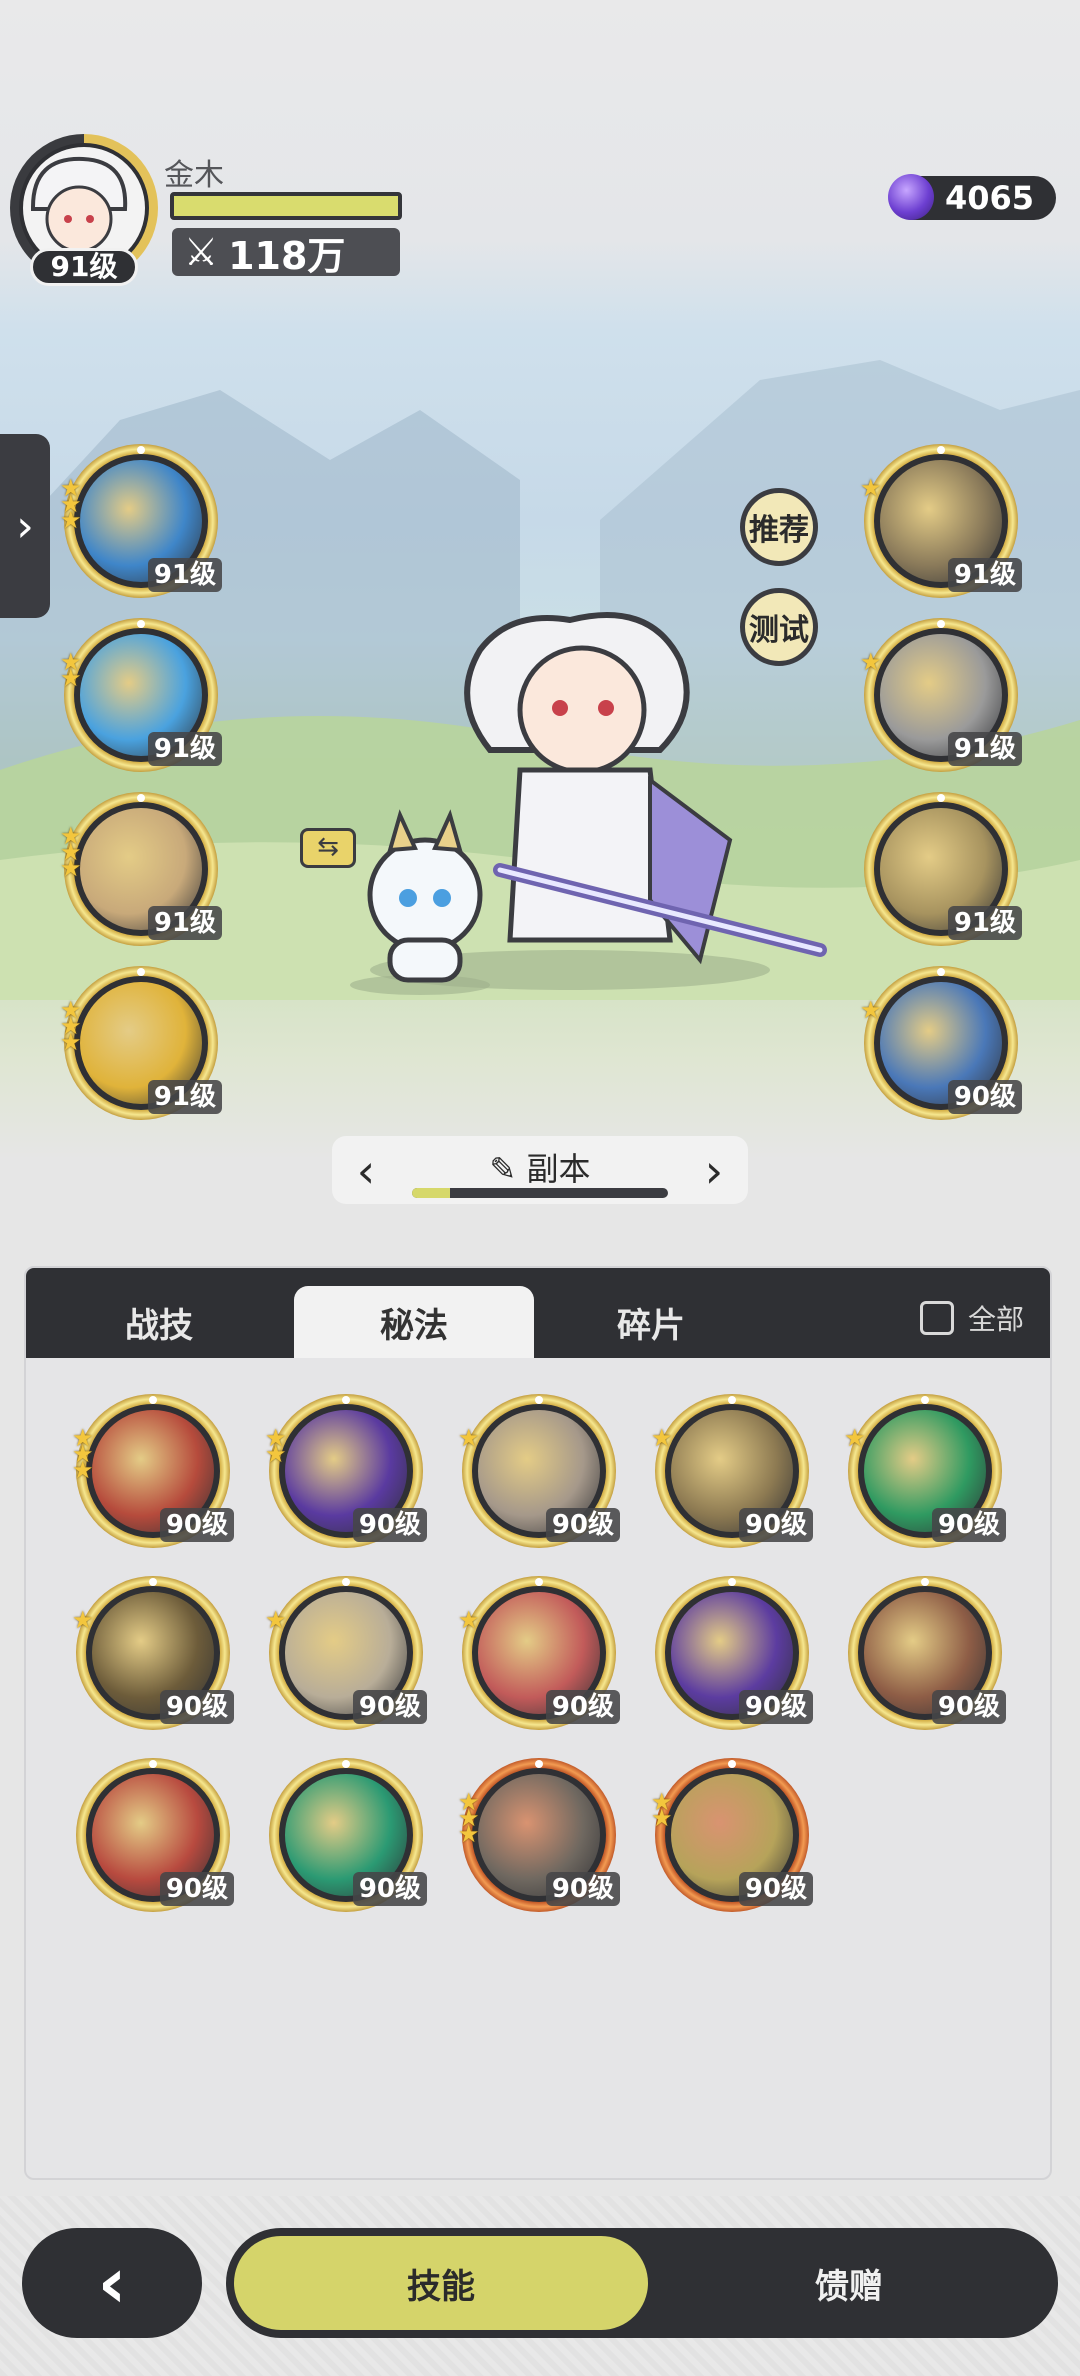 The width and height of the screenshot is (1080, 2376). Describe the element at coordinates (971, 1318) in the screenshot. I see `show-all-toggle: 全部` at that location.